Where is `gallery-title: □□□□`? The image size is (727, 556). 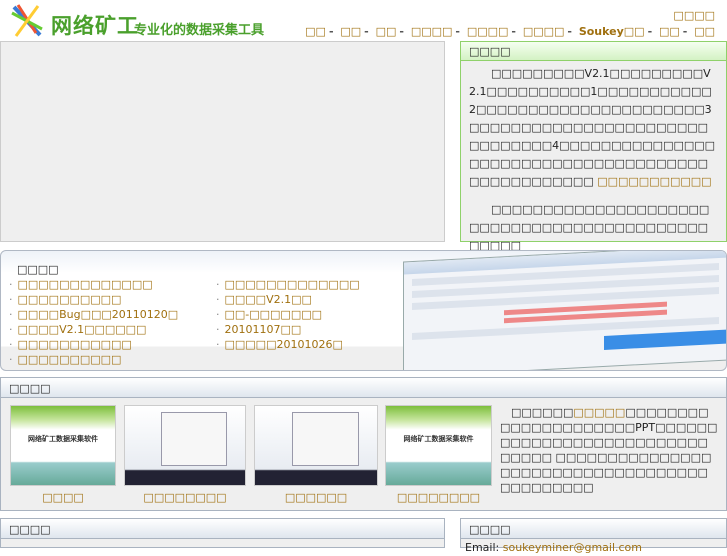 gallery-title: □□□□ is located at coordinates (363, 388).